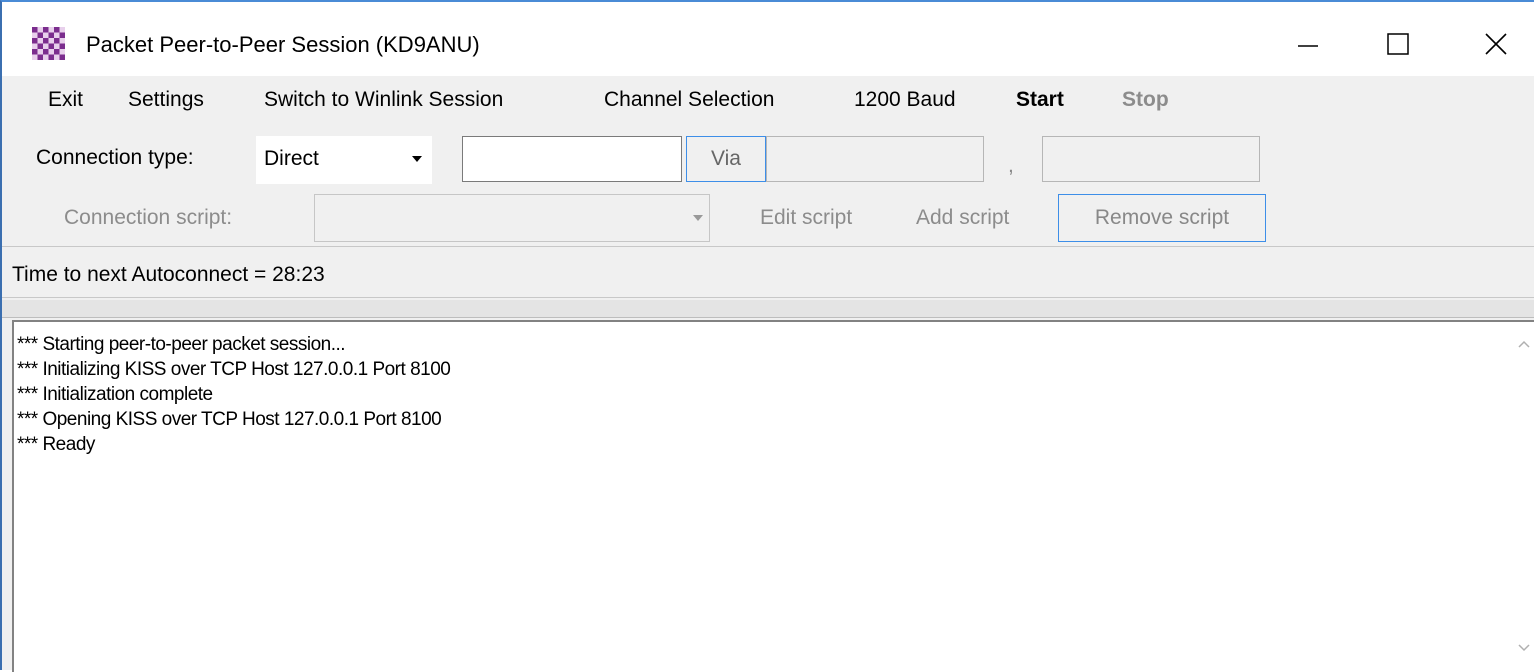 Image resolution: width=1534 pixels, height=672 pixels. I want to click on remove-script-label: Remove script, so click(1162, 217).